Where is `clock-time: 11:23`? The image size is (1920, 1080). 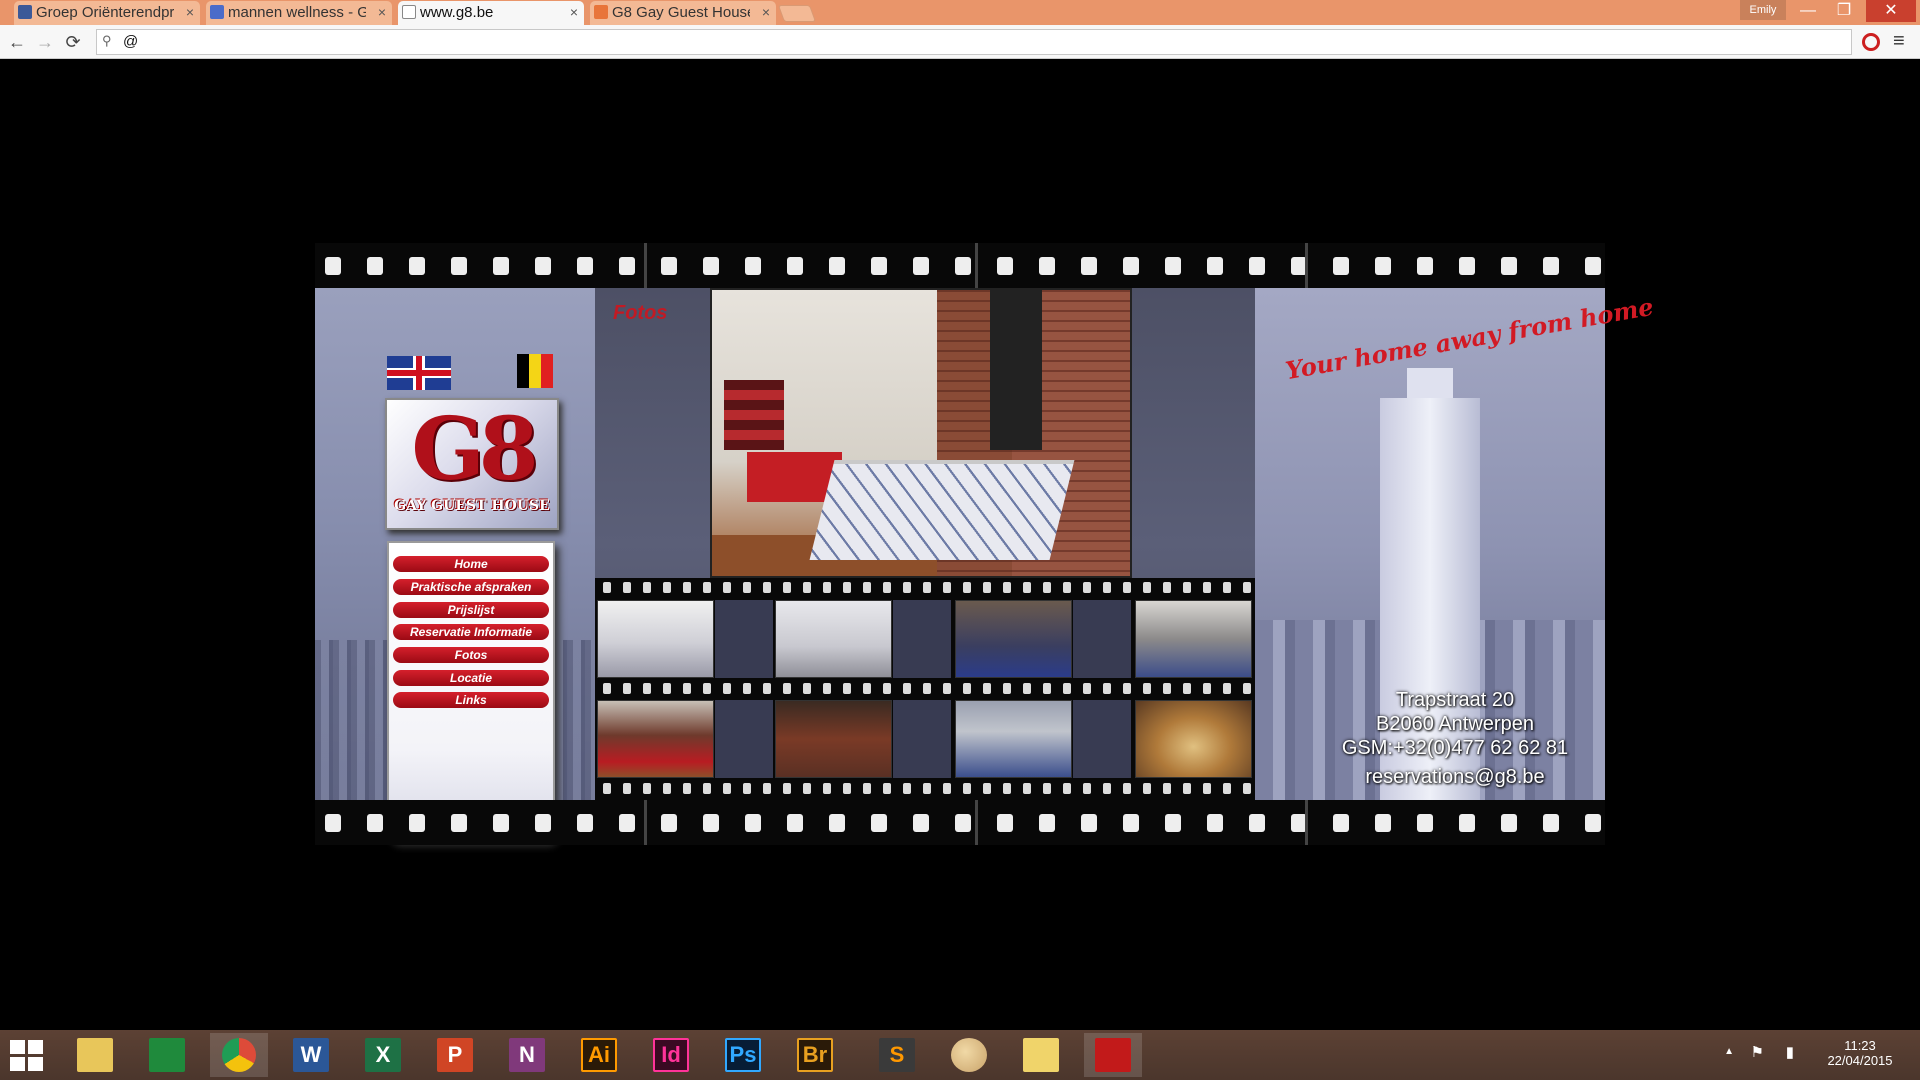
clock-time: 11:23 is located at coordinates (1860, 1045).